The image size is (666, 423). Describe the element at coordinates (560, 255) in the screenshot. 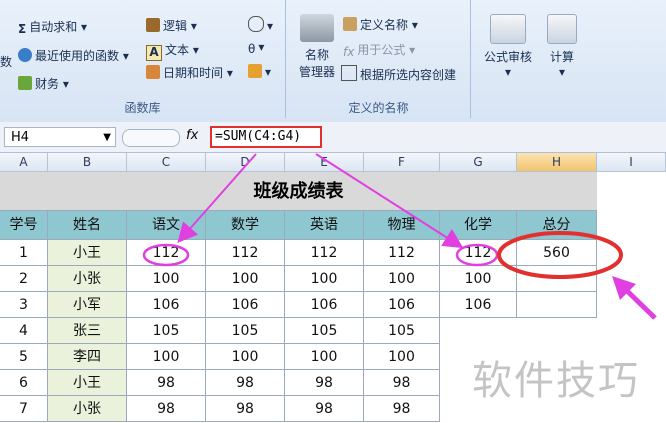

I see `highlight-total` at that location.